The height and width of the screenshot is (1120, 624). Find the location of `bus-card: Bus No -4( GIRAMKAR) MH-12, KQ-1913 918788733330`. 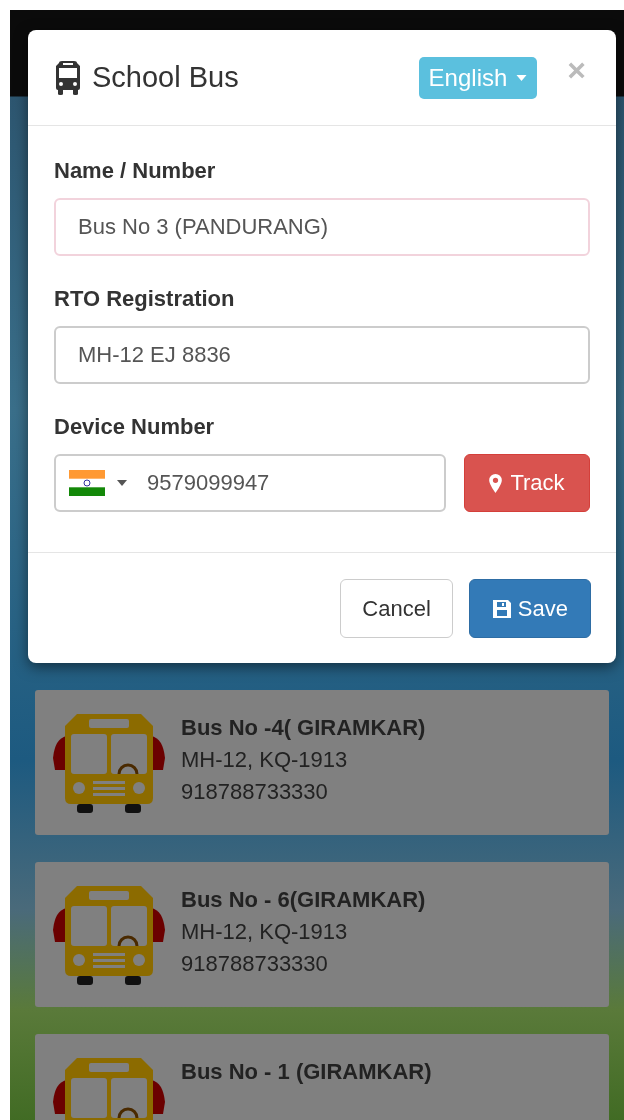

bus-card: Bus No -4( GIRAMKAR) MH-12, KQ-1913 918788733330 is located at coordinates (322, 762).